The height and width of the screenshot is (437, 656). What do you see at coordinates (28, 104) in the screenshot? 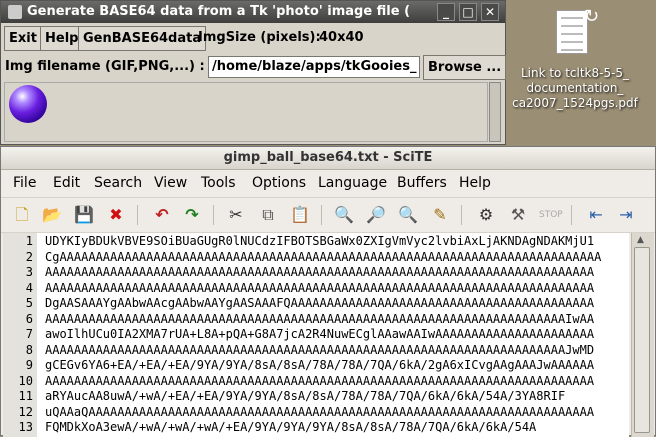
I see `gimp-ball-image` at bounding box center [28, 104].